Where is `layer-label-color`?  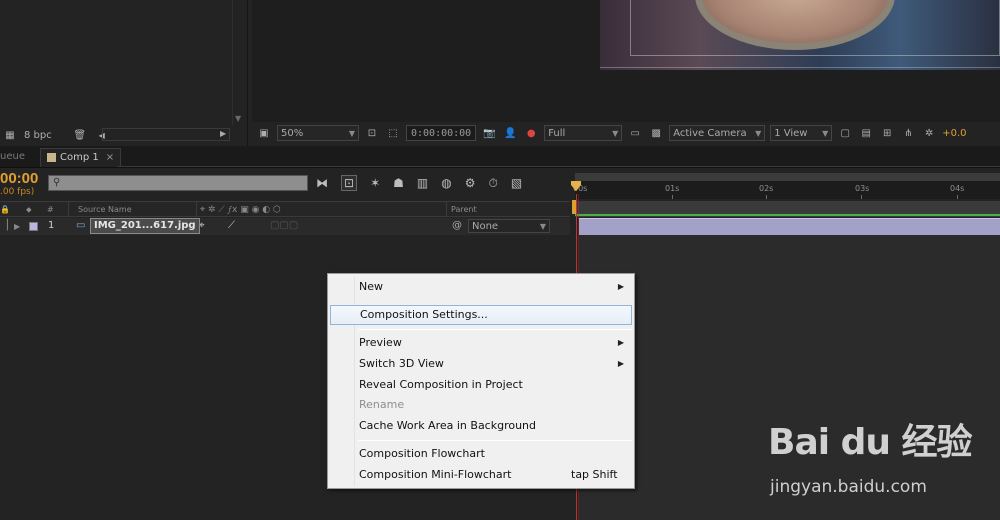 layer-label-color is located at coordinates (33, 226).